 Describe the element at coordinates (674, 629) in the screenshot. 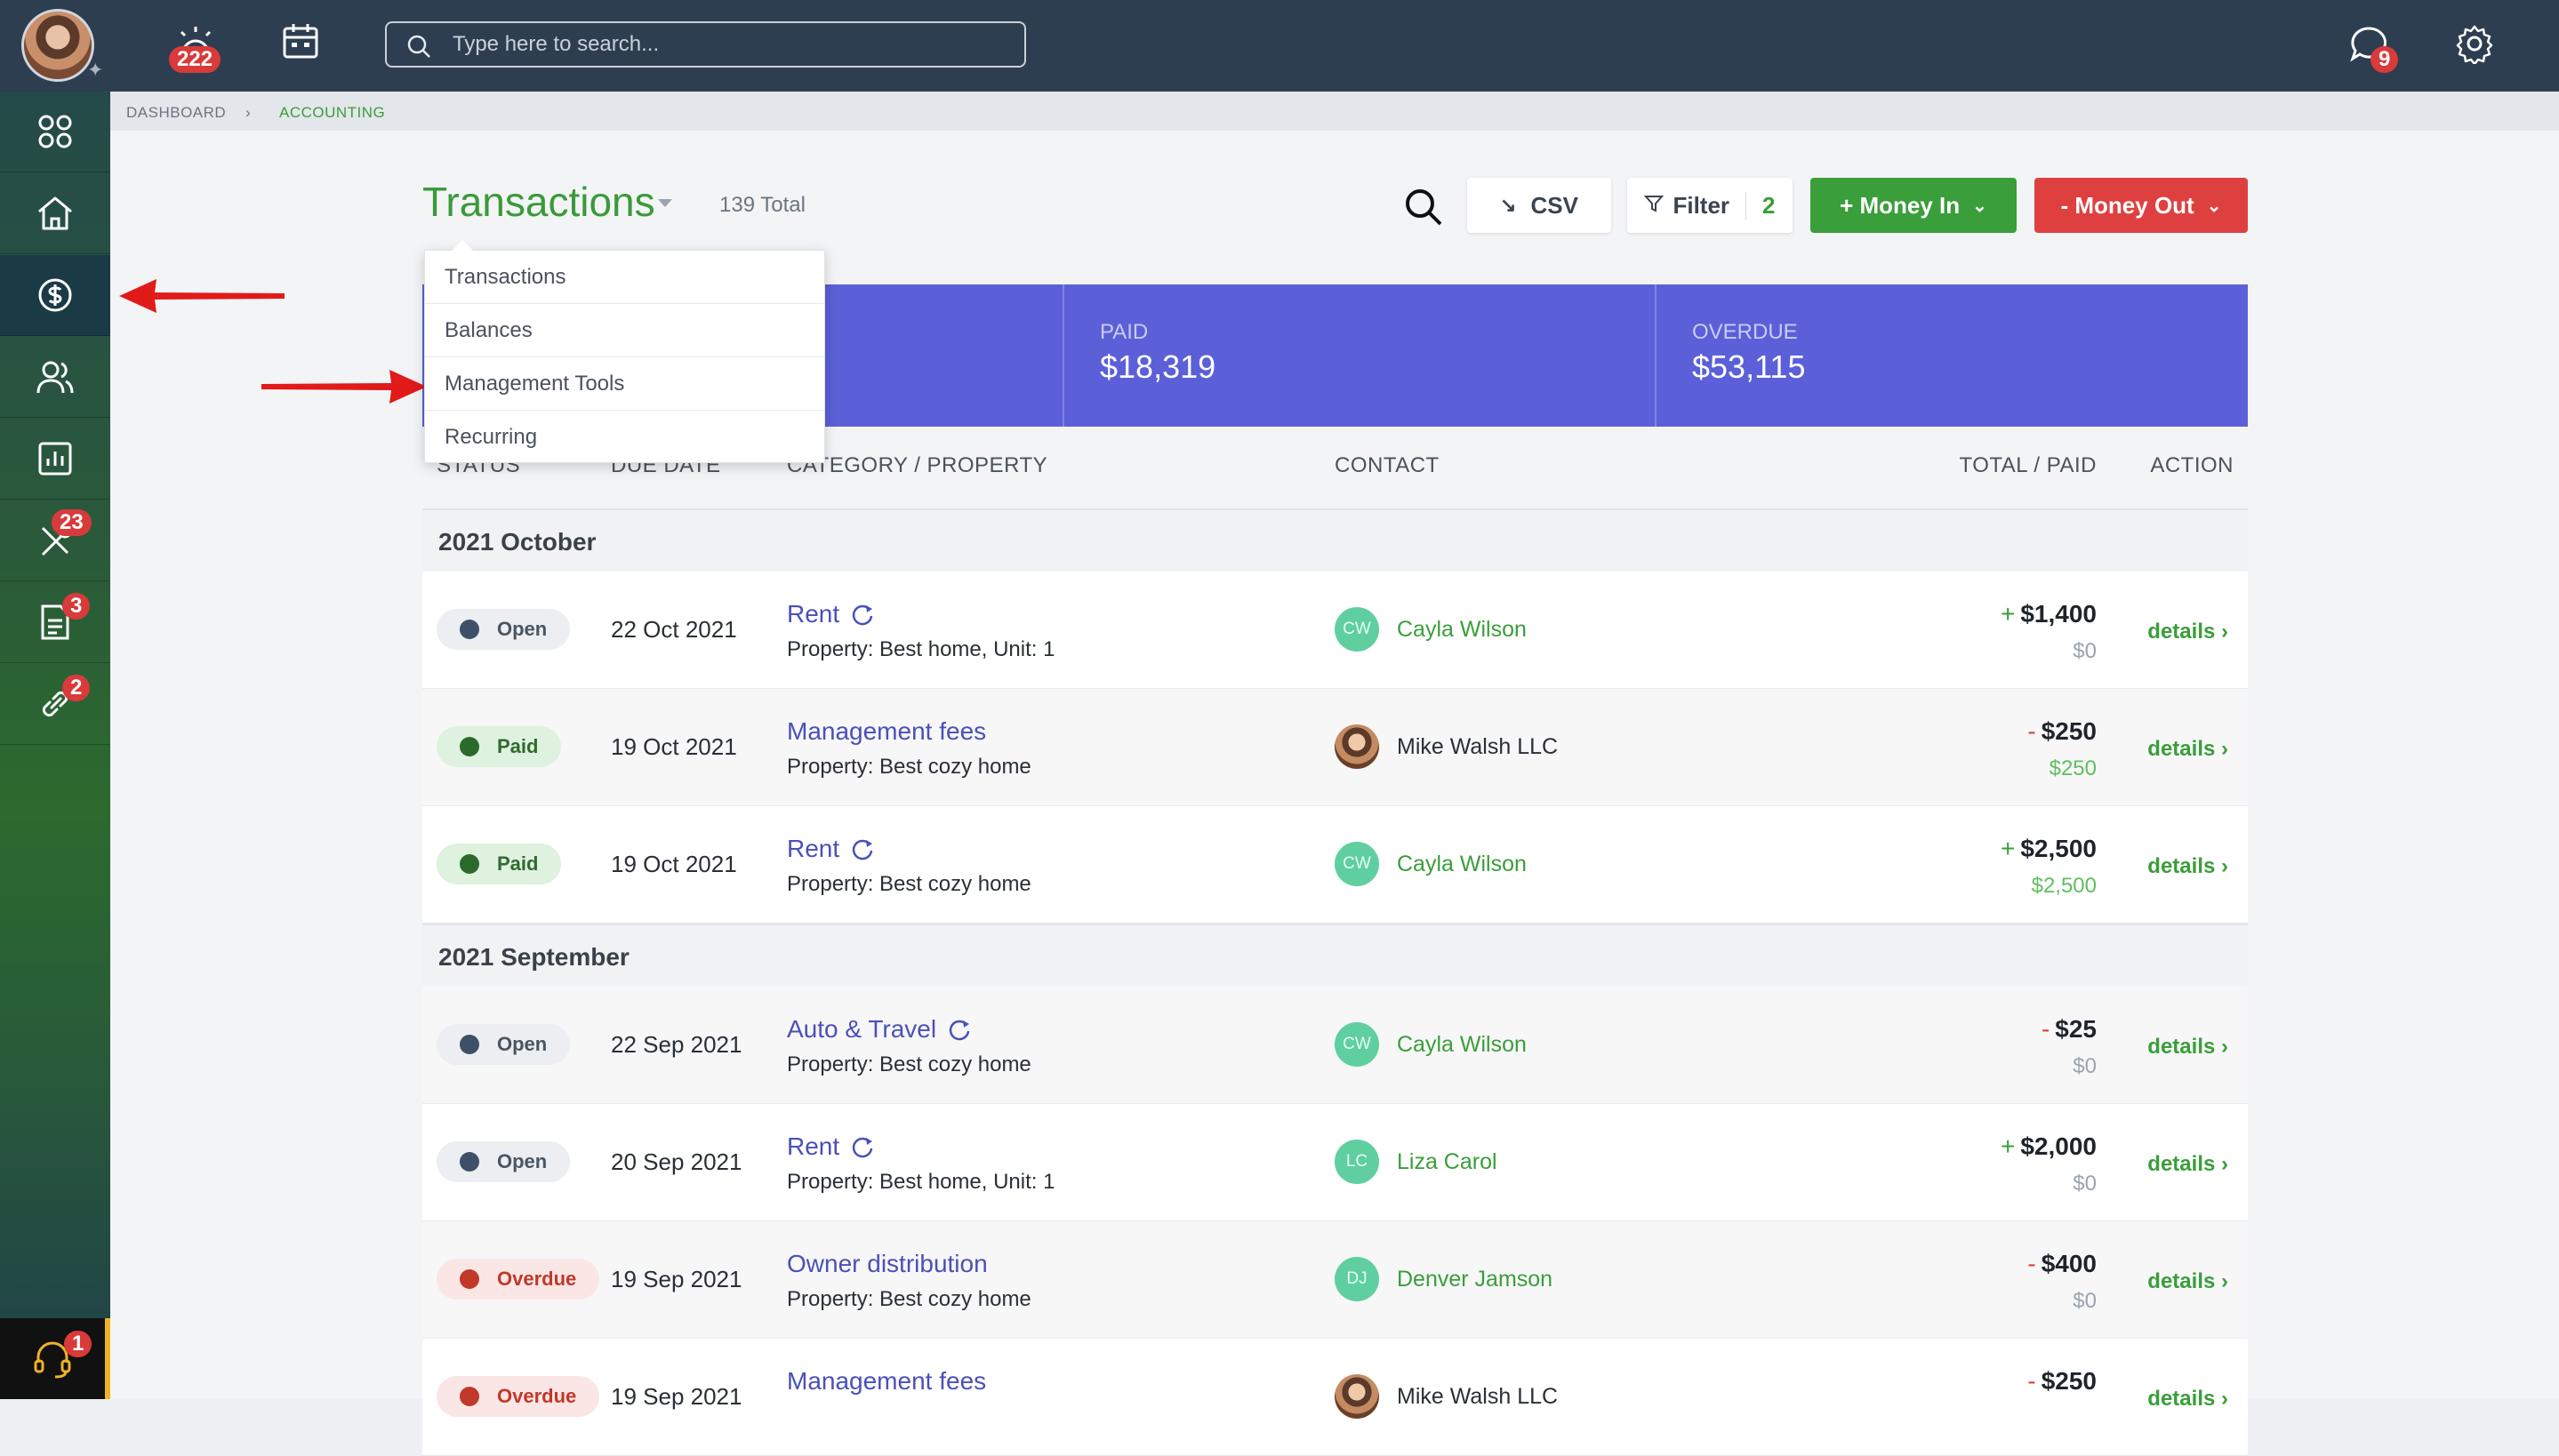

I see `due-date: 22 Oct 2021` at that location.